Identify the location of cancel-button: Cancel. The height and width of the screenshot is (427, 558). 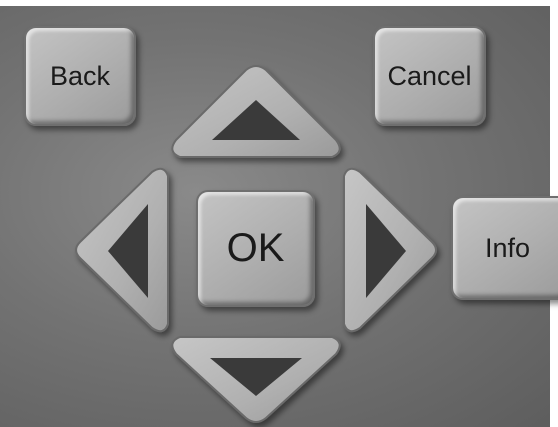
(429, 76).